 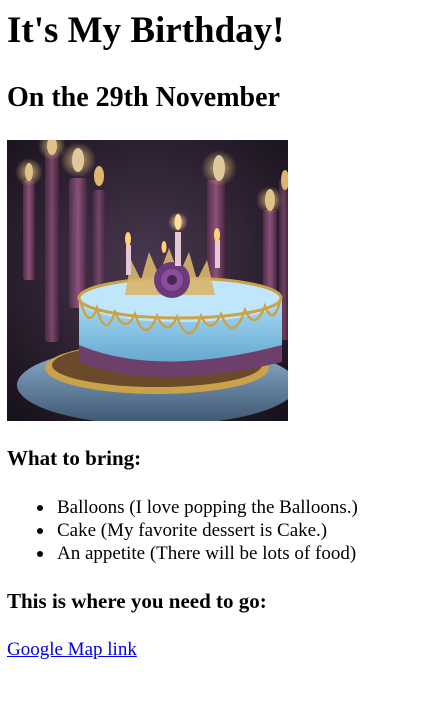 I want to click on what-to-bring-heading: What to bring:, so click(x=74, y=458).